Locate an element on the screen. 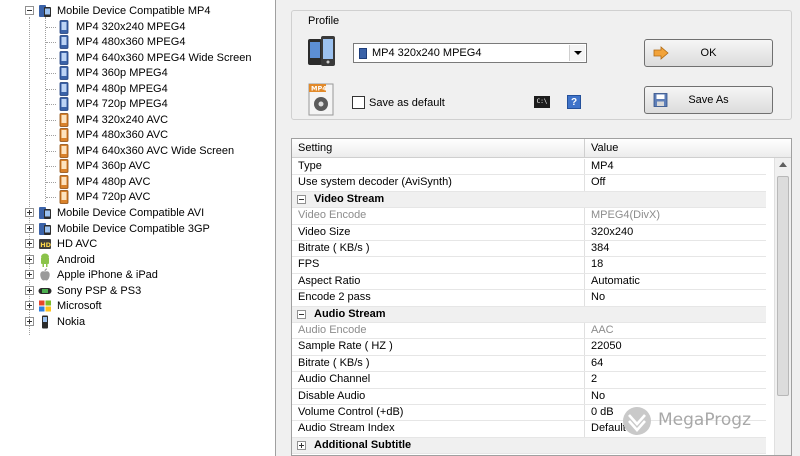  tree-item-profile: MP4 480x360 MPEG4 is located at coordinates (137, 42).